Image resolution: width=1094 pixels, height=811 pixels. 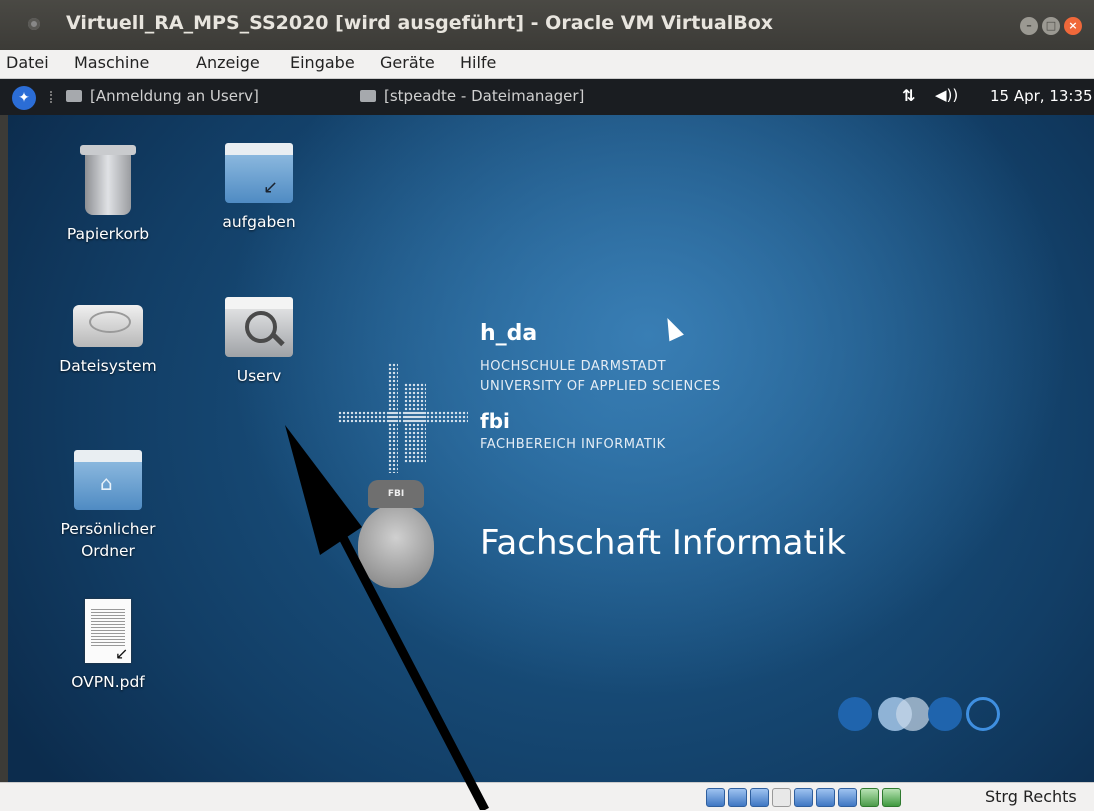 What do you see at coordinates (573, 366) in the screenshot?
I see `logo-hochschule: HOCHSCHULE DARMSTADT` at bounding box center [573, 366].